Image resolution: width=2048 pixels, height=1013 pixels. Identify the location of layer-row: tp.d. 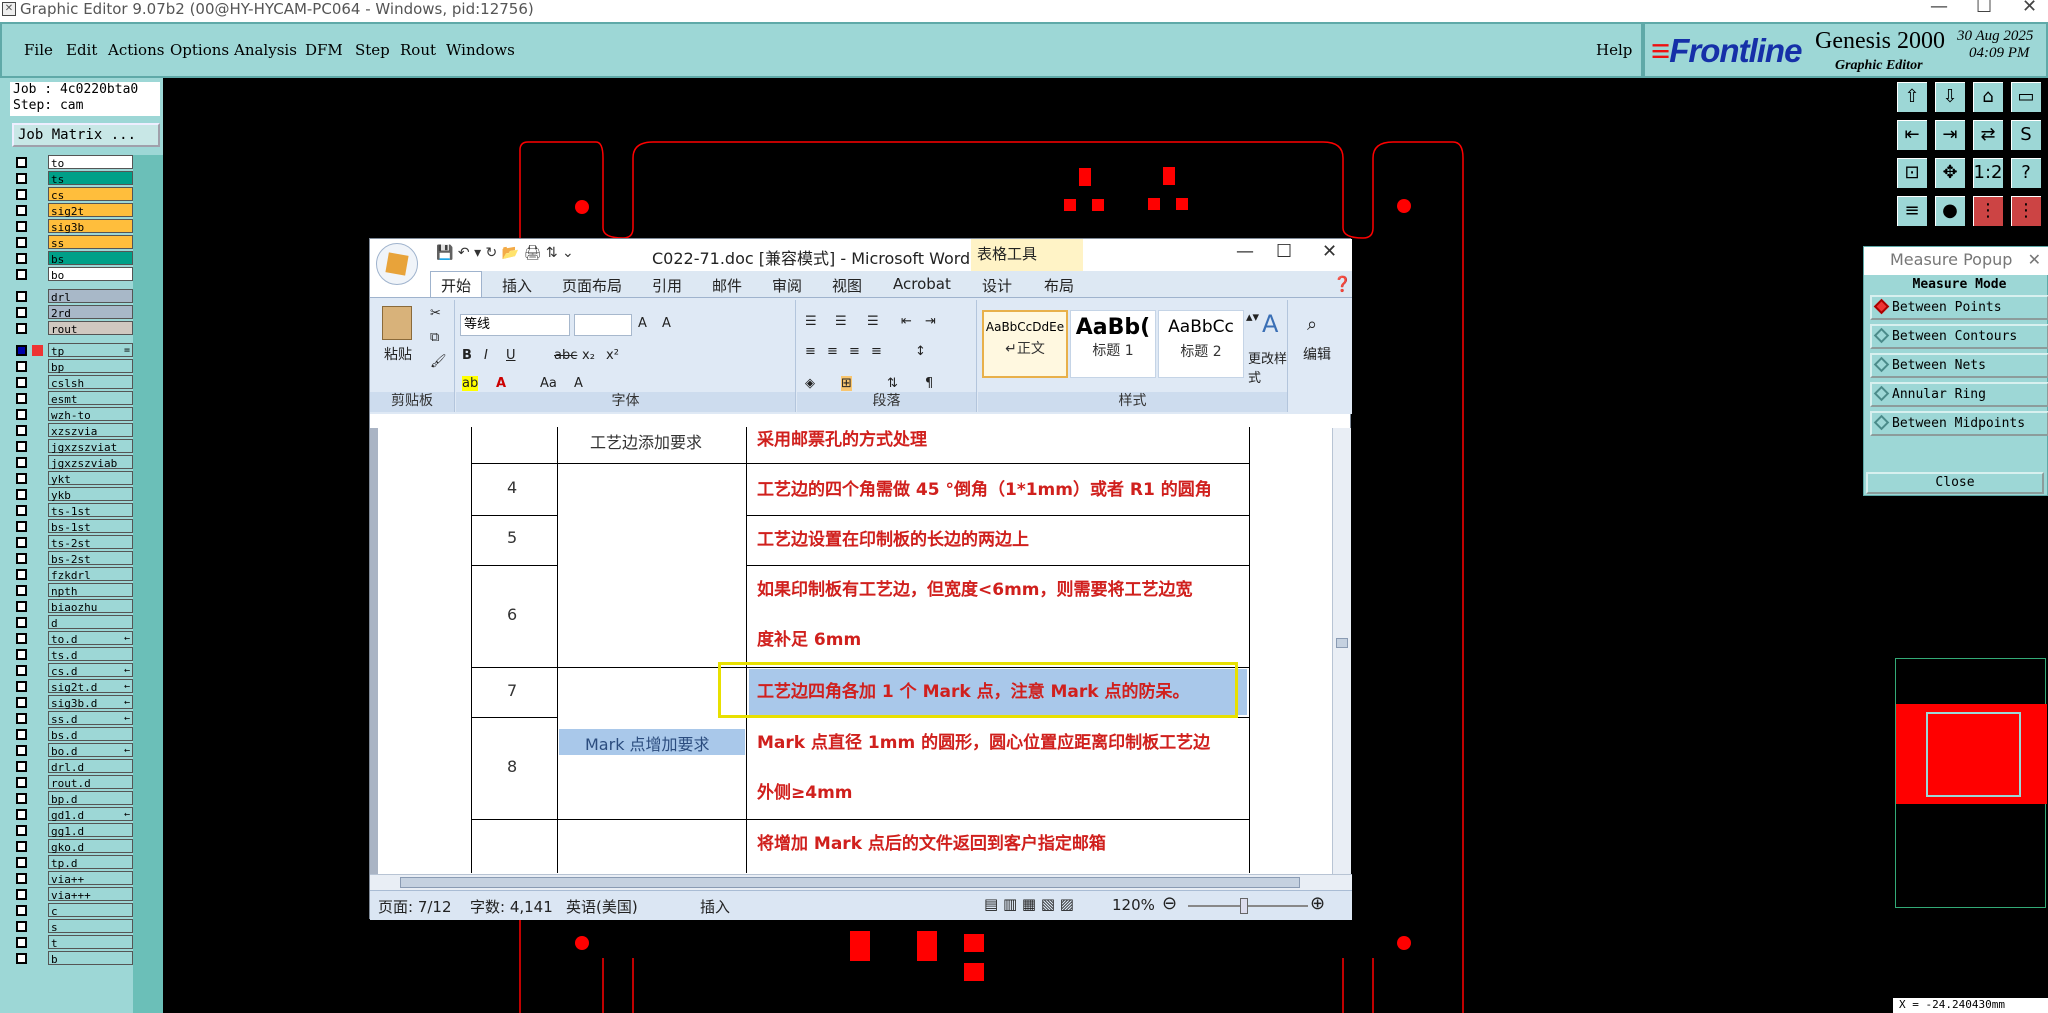
(71, 862).